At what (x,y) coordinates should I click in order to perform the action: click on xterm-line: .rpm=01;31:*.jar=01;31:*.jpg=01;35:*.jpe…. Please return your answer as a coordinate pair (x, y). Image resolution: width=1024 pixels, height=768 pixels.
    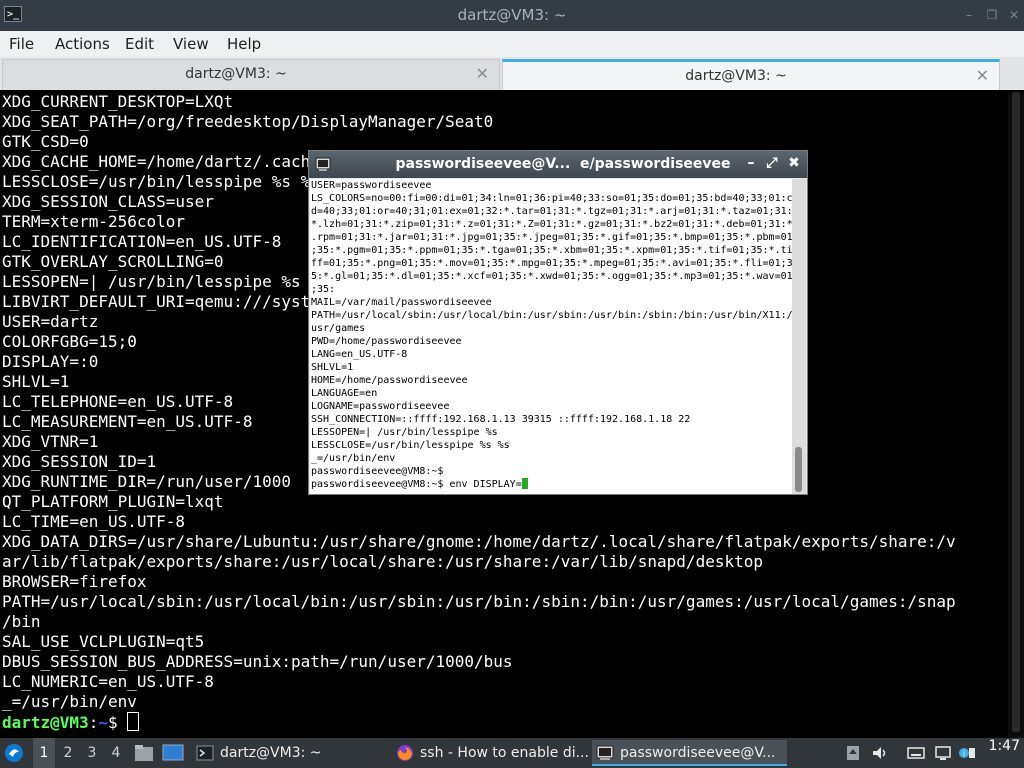
    Looking at the image, I should click on (551, 237).